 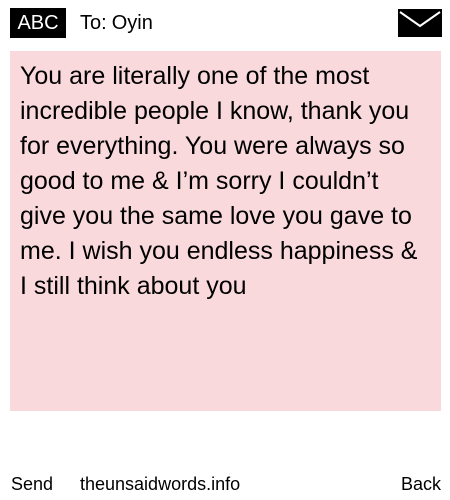 I want to click on send-button: Send, so click(x=32, y=484).